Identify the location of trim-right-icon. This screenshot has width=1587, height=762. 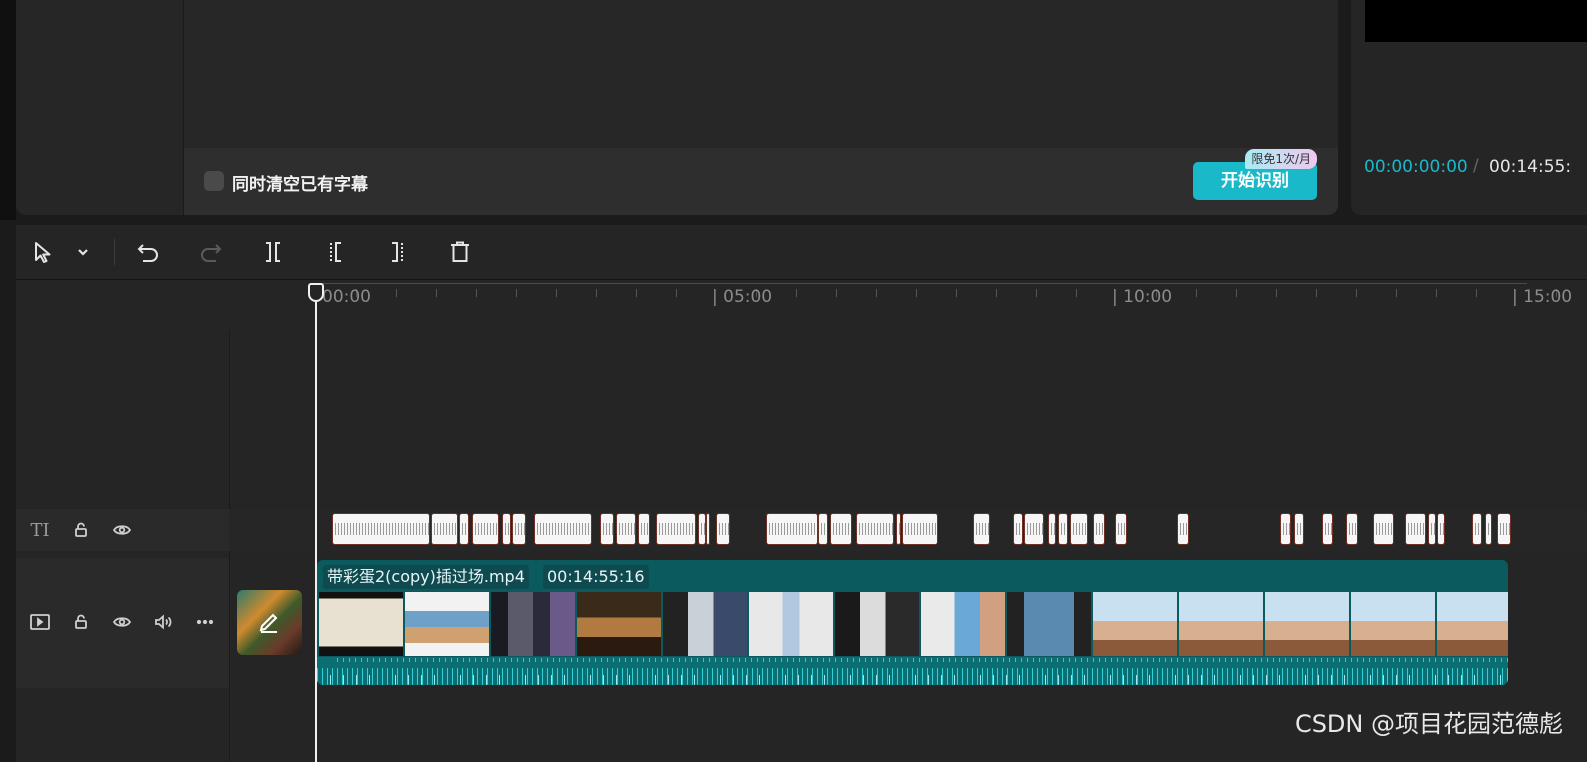
(398, 252).